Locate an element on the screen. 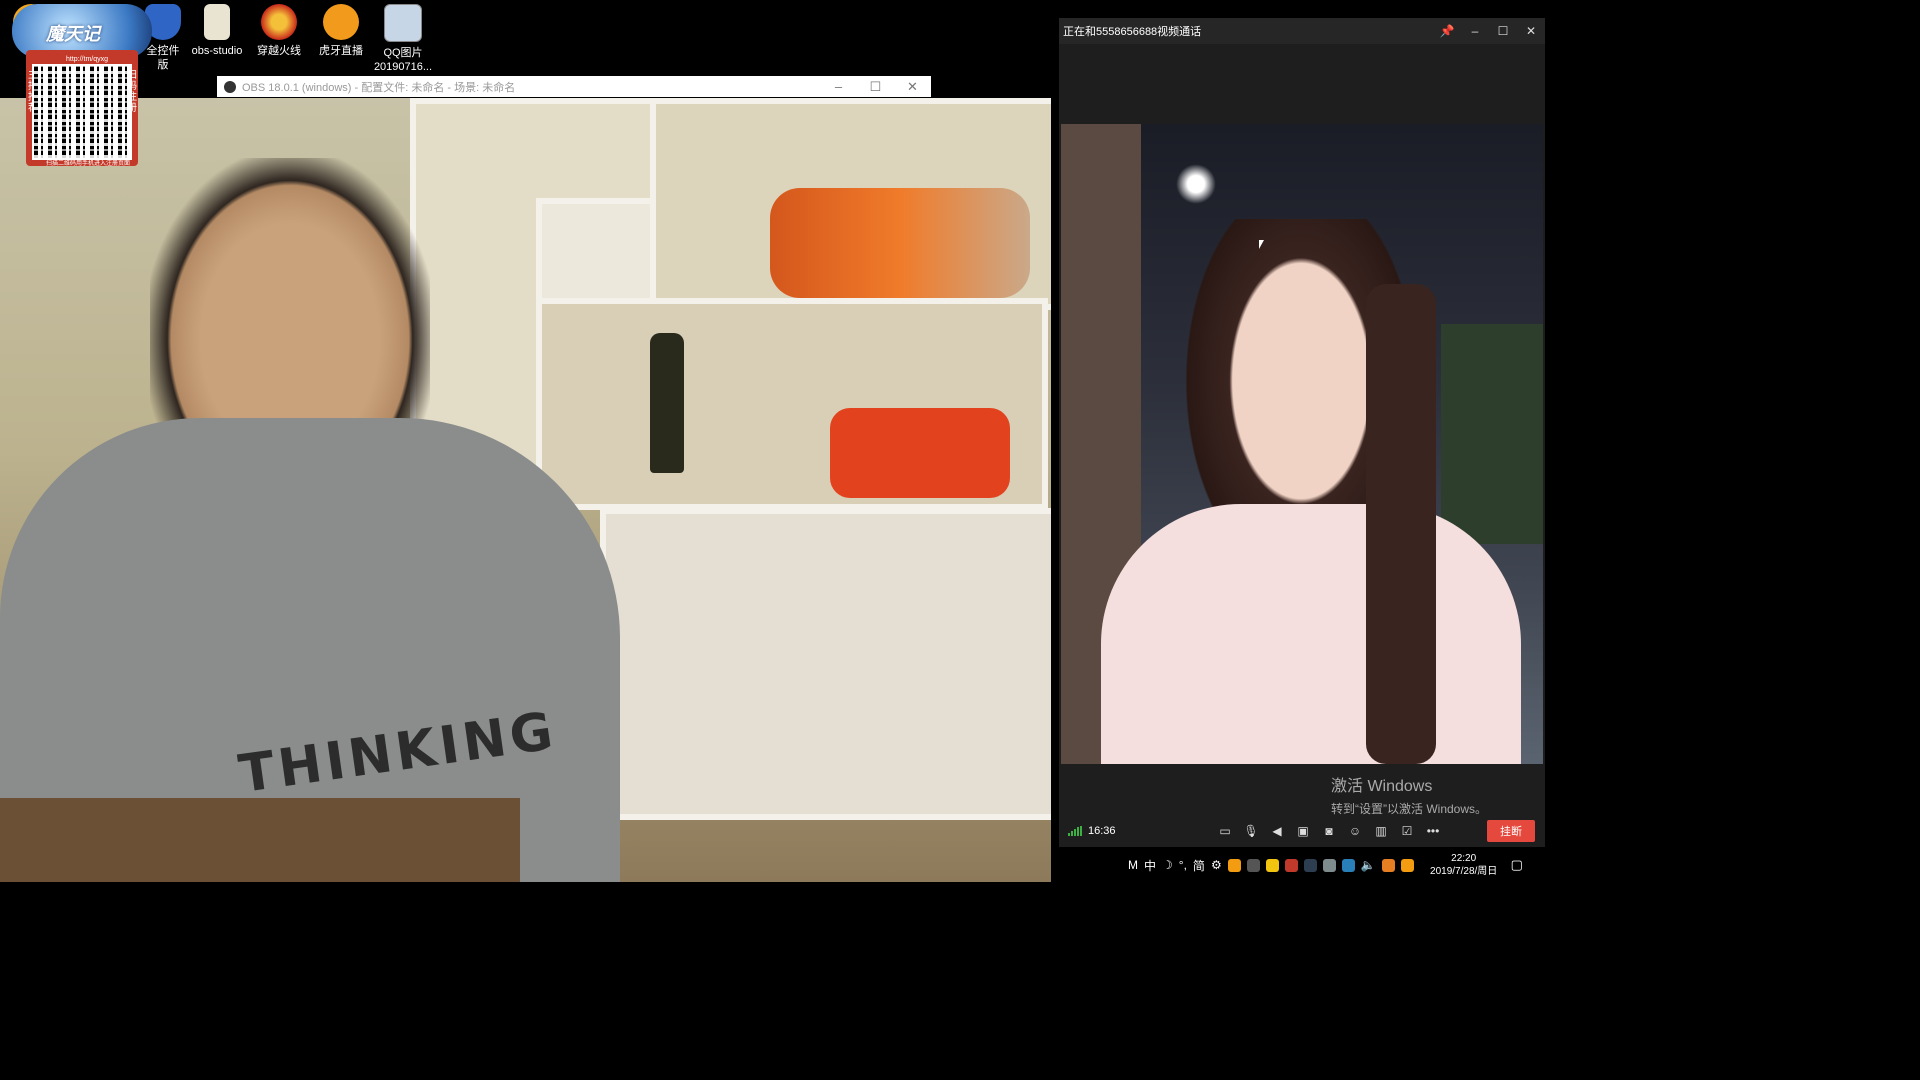 This screenshot has width=1920, height=1080. chat-icon: ▭ is located at coordinates (1225, 831).